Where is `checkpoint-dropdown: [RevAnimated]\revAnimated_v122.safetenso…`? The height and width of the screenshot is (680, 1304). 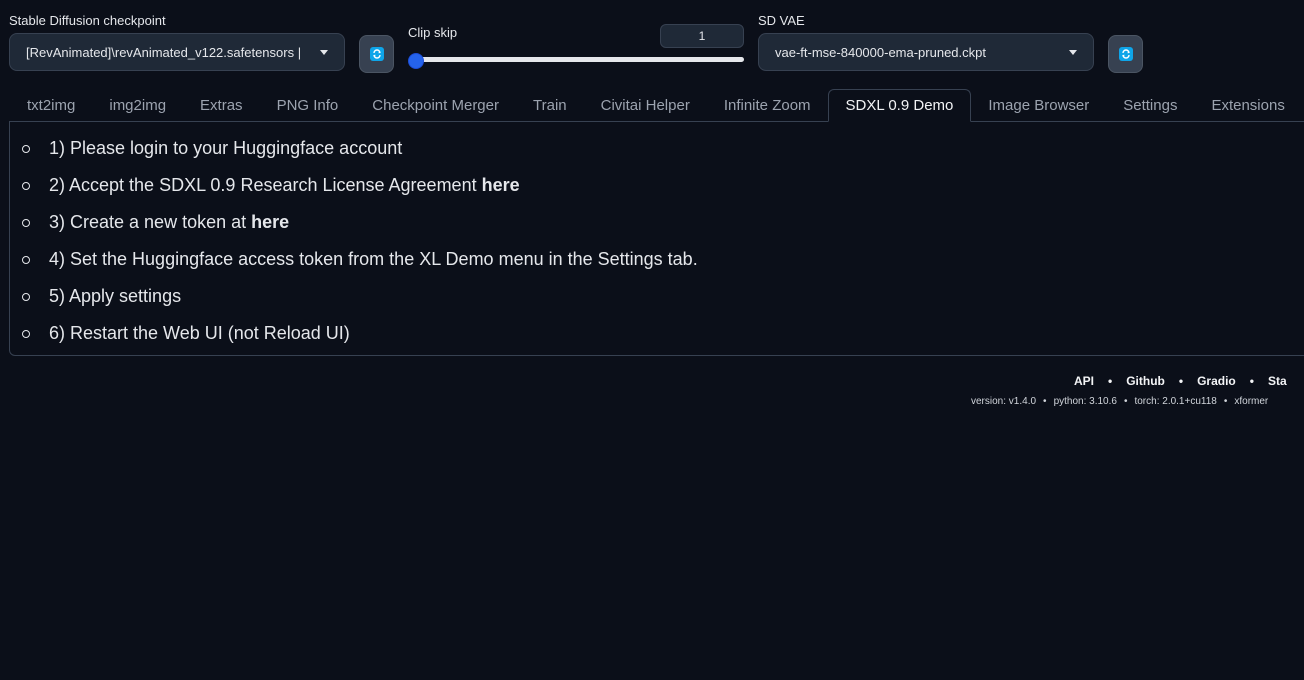
checkpoint-dropdown: [RevAnimated]\revAnimated_v122.safetenso… is located at coordinates (177, 52).